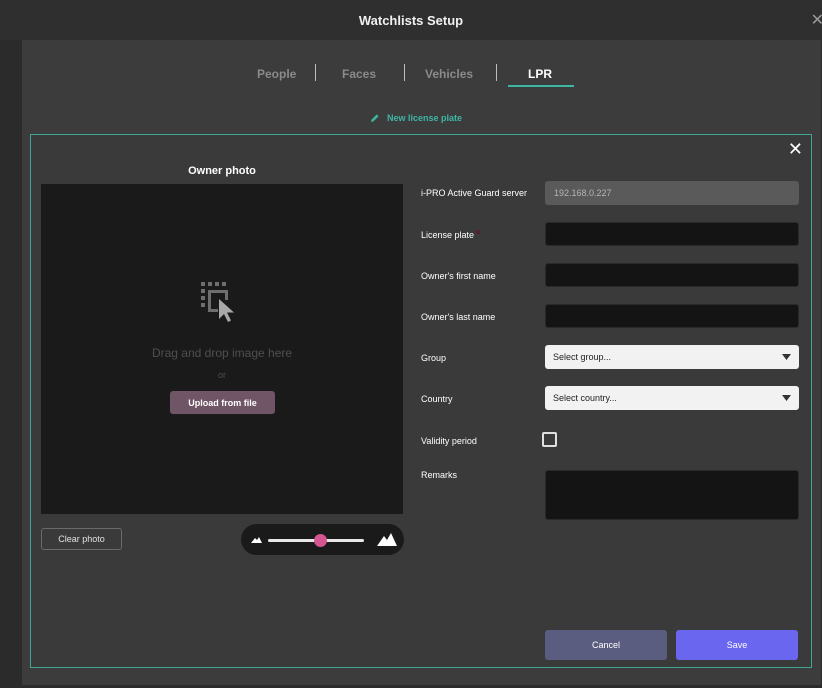 The width and height of the screenshot is (822, 688). Describe the element at coordinates (439, 475) in the screenshot. I see `remarks-label: Remarks` at that location.